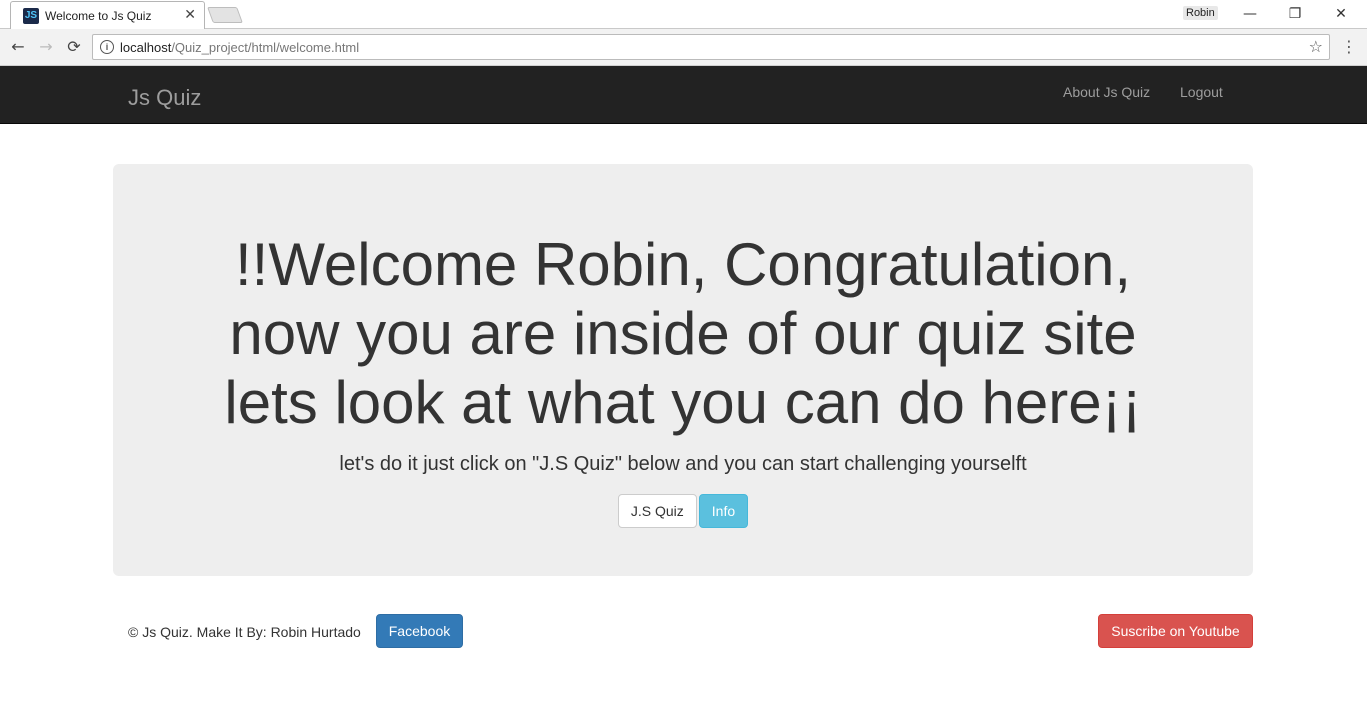  What do you see at coordinates (1295, 14) in the screenshot?
I see `restore-icon: ❐` at bounding box center [1295, 14].